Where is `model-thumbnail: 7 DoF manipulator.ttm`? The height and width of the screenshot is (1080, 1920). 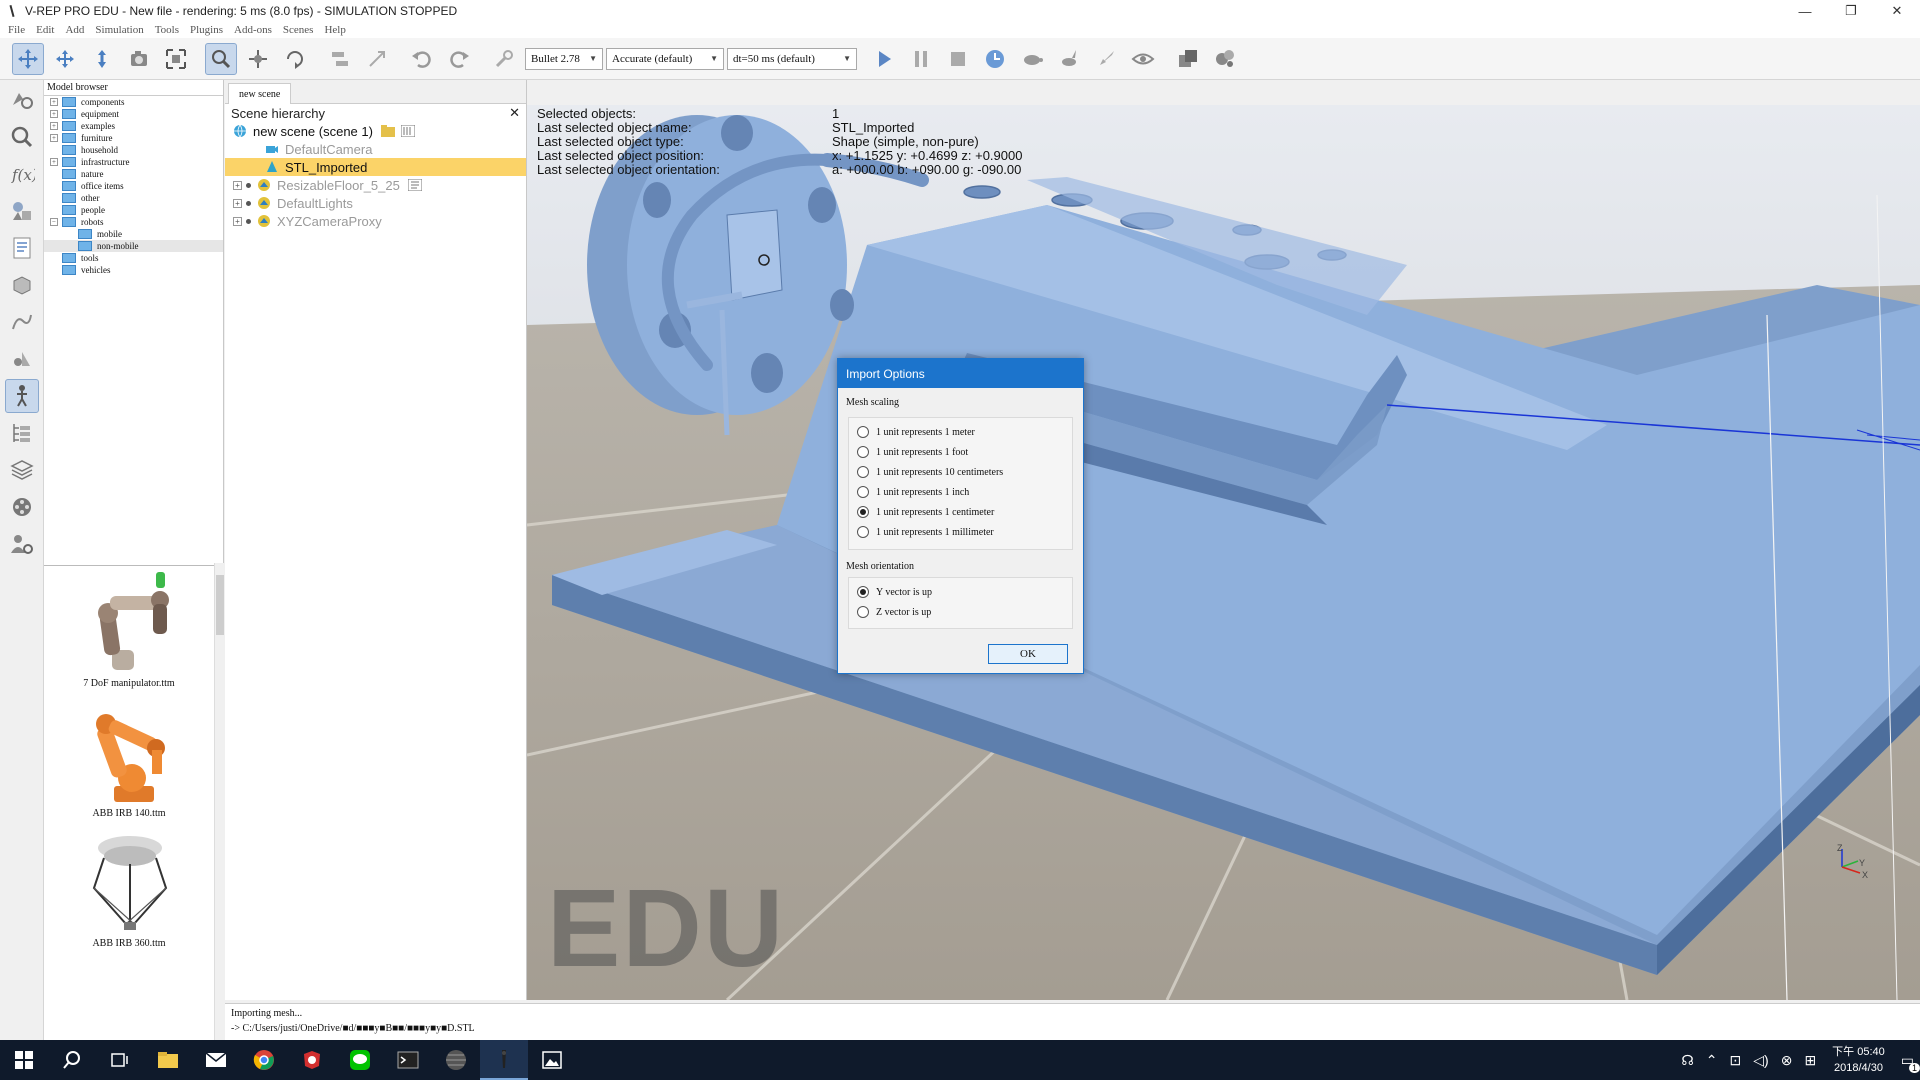
model-thumbnail: 7 DoF manipulator.ttm is located at coordinates (129, 628).